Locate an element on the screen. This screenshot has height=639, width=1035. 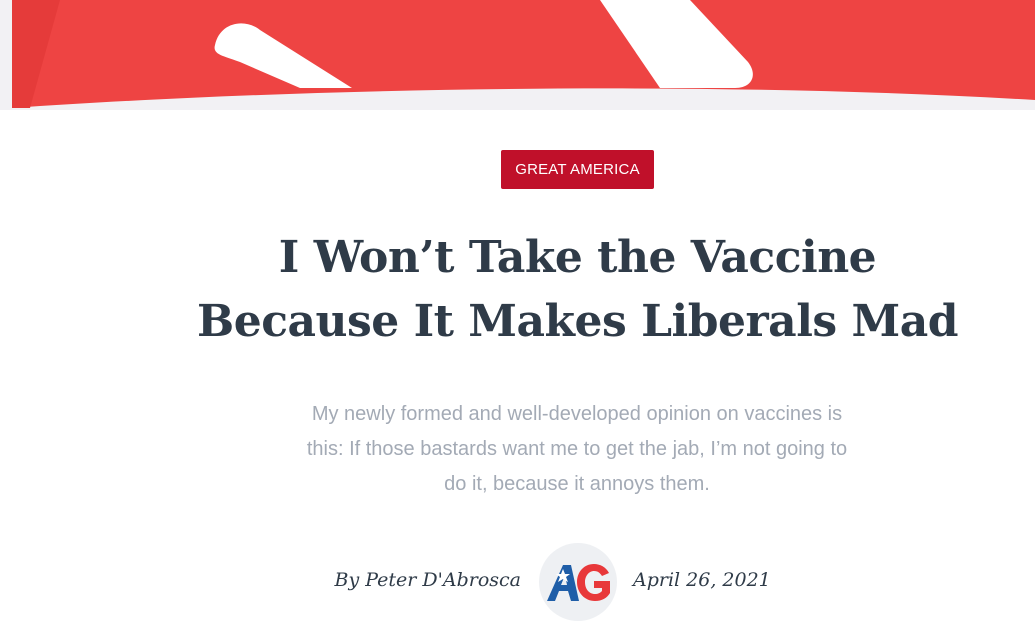
american-greatness-logo-icon is located at coordinates (578, 582).